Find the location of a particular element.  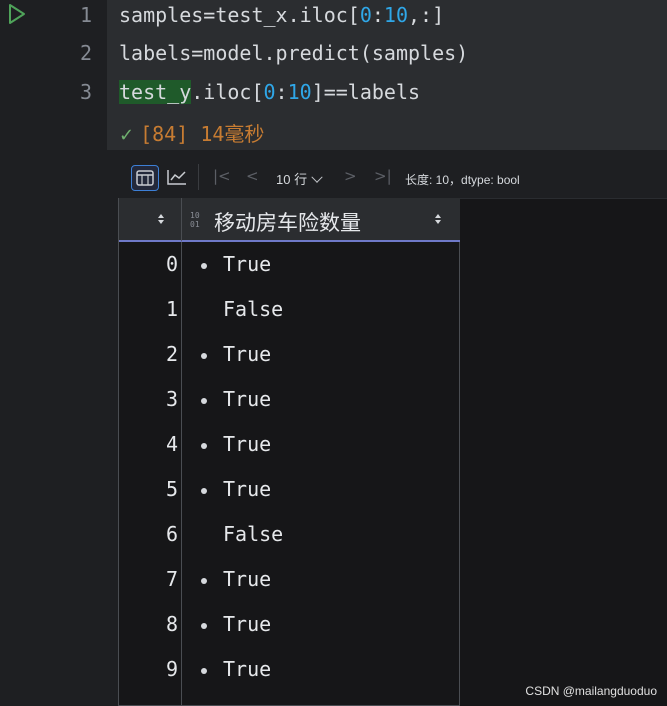

table-row: 3 True is located at coordinates (289, 399).